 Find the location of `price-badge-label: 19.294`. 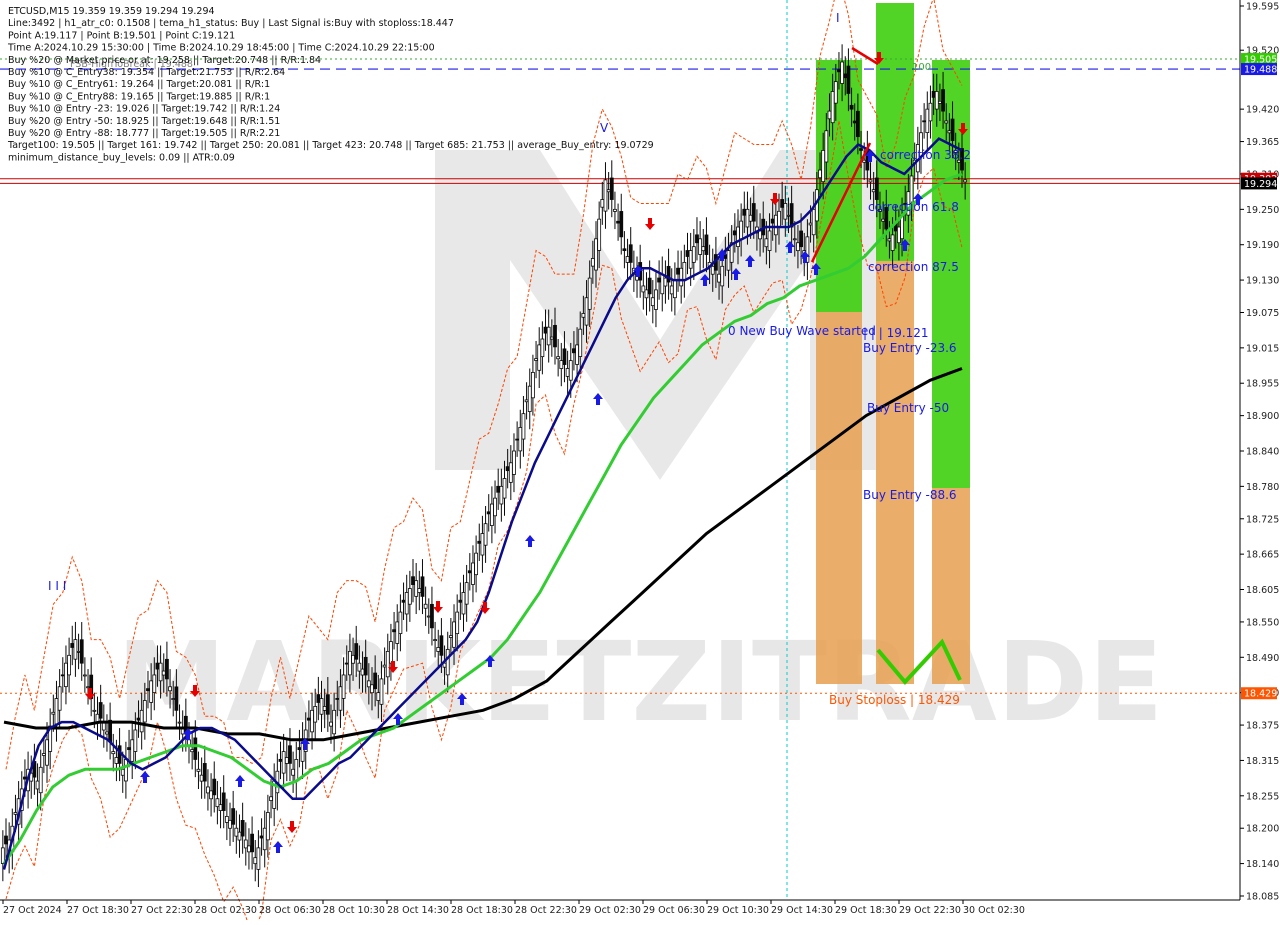

price-badge-label: 19.294 is located at coordinates (1260, 184).